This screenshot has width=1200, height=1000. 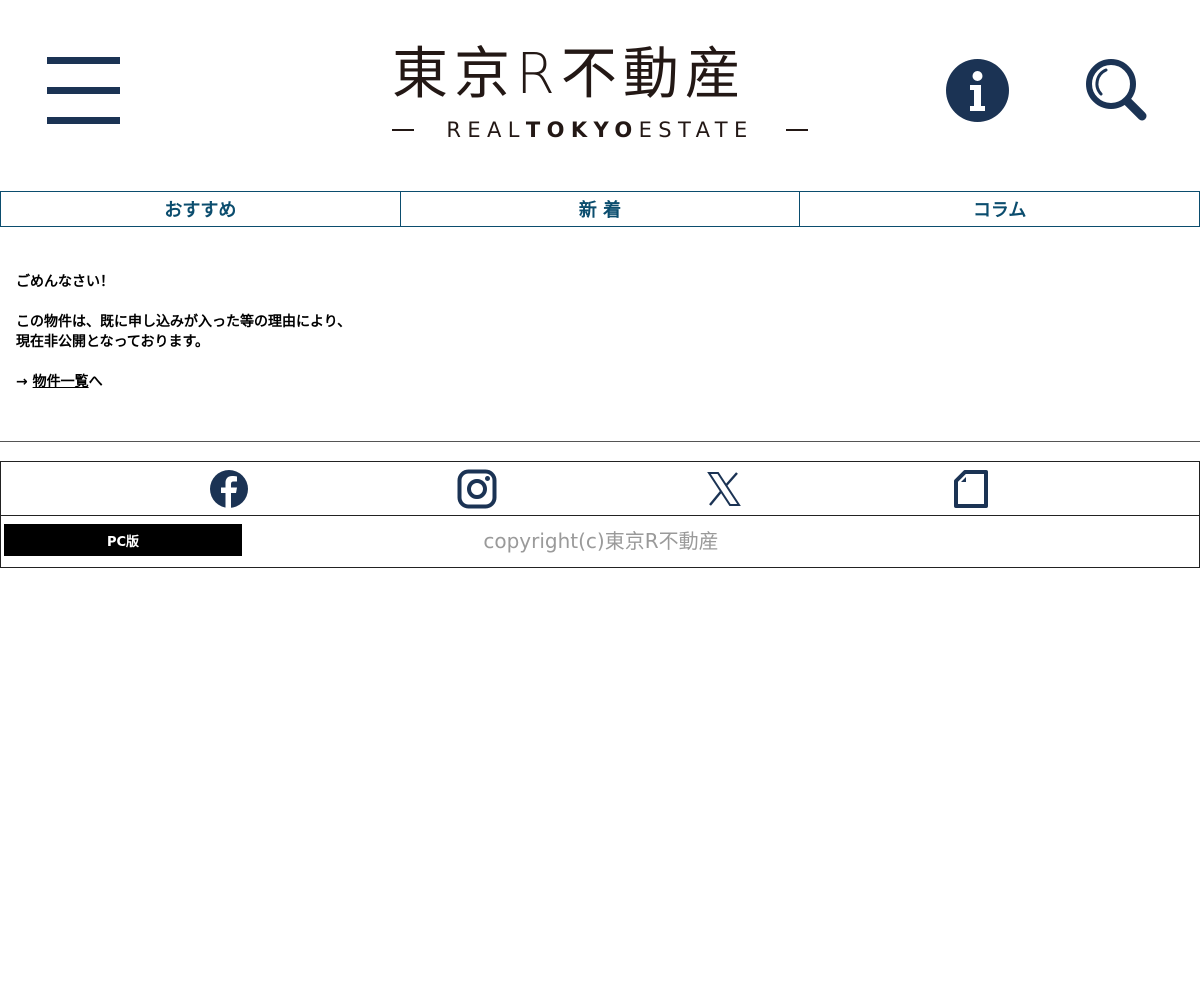 I want to click on social-links-row, so click(x=600, y=489).